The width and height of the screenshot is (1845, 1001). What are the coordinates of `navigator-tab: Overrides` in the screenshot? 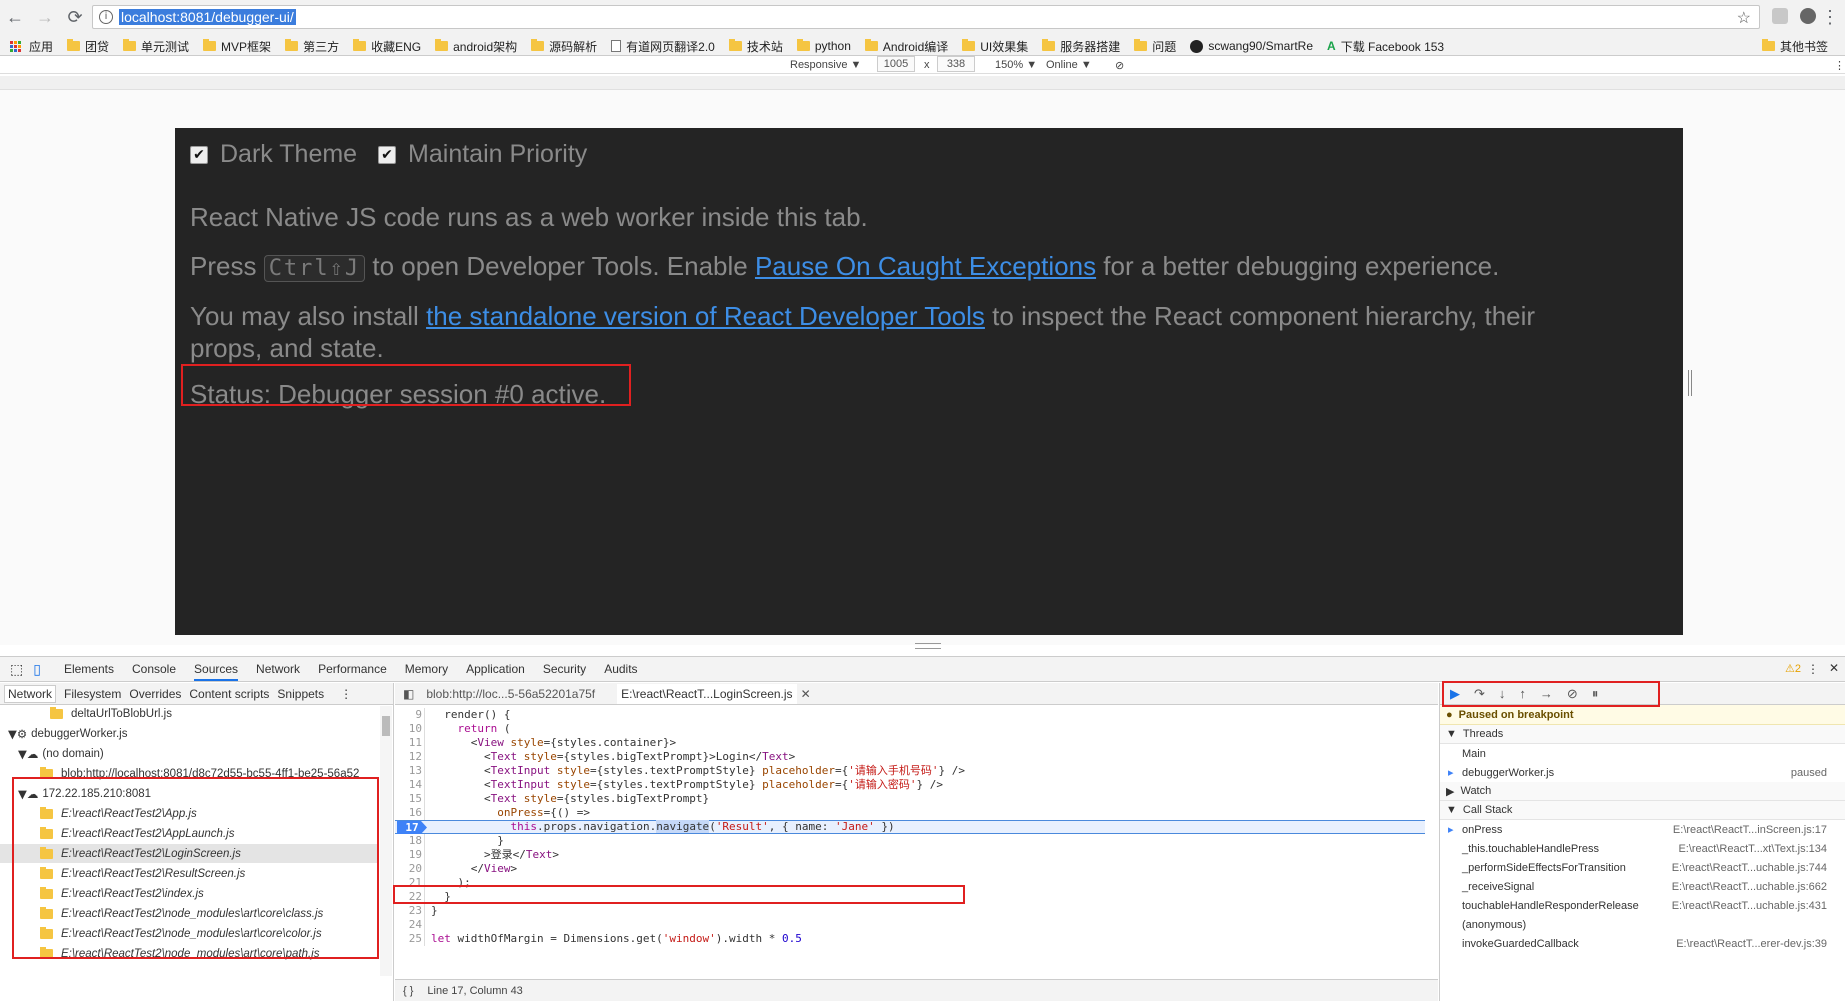 It's located at (155, 694).